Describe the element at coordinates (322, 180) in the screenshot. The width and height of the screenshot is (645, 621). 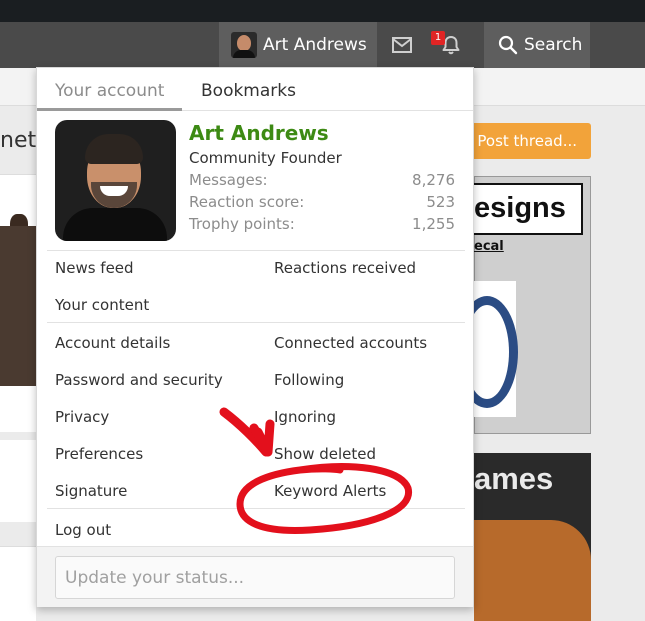
I see `stat-messages: Messages: 8,276` at that location.